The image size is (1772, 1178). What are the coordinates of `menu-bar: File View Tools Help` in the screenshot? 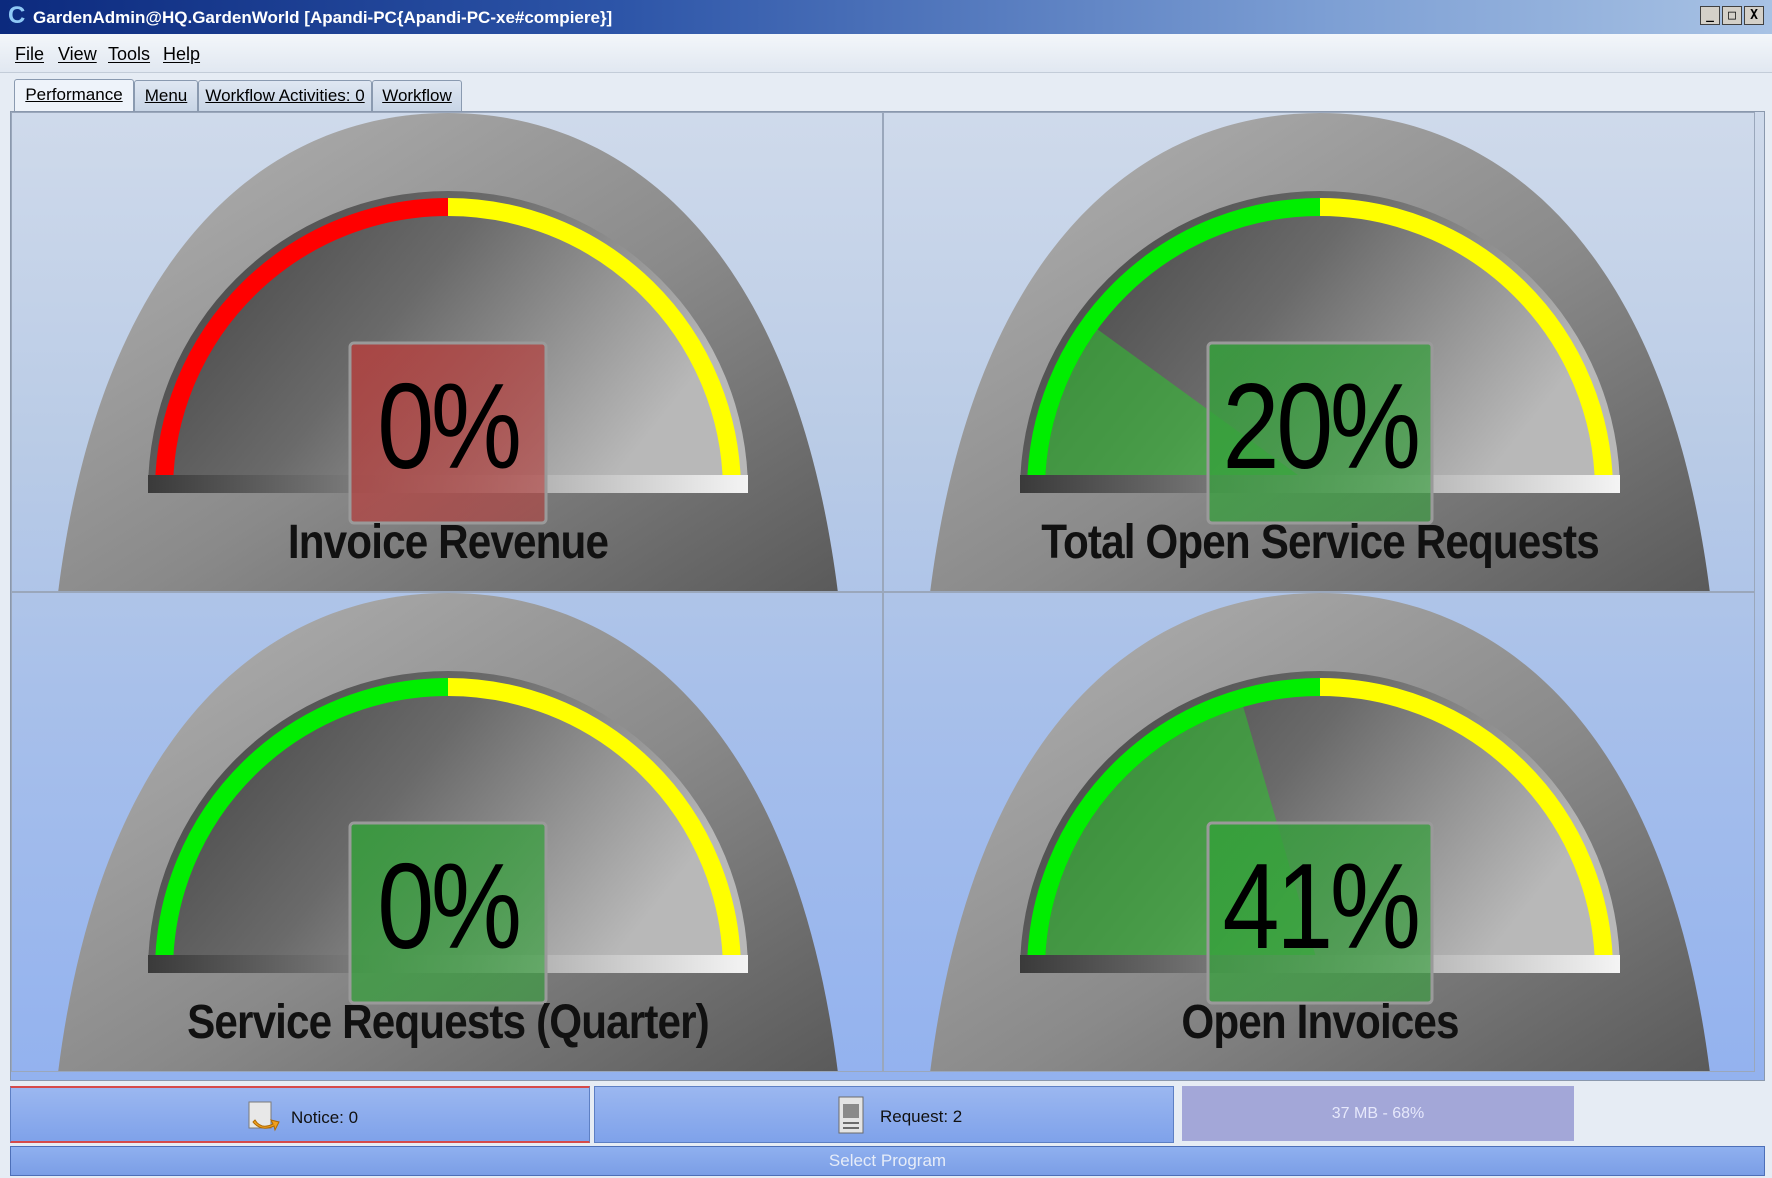 It's located at (886, 53).